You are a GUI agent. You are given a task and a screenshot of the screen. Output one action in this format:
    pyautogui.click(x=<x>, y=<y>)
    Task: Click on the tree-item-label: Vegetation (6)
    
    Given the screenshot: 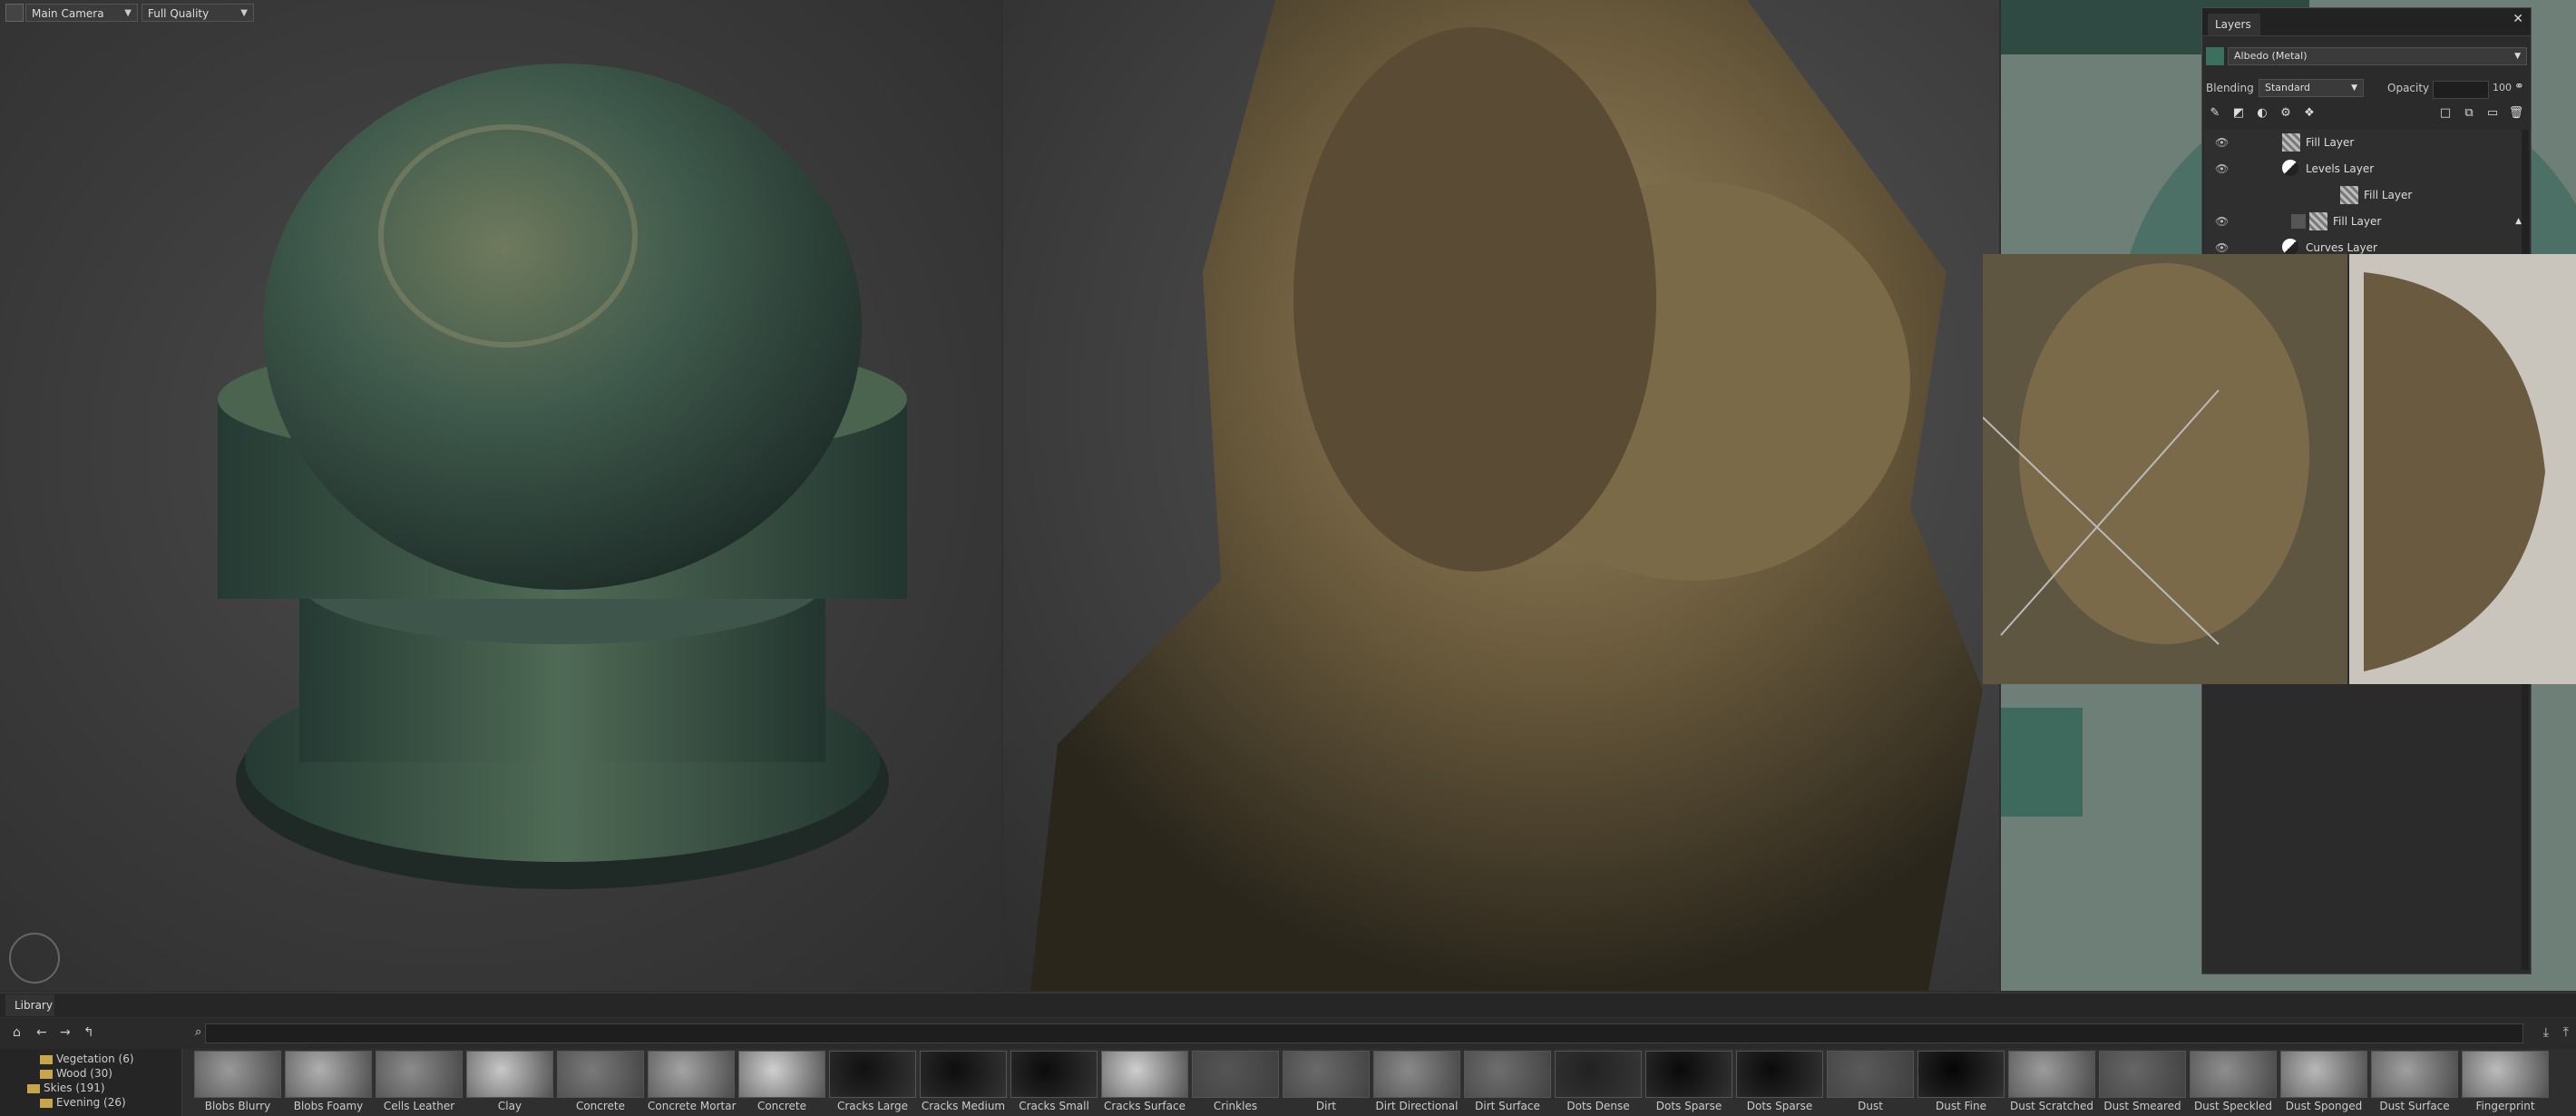 What is the action you would take?
    pyautogui.click(x=95, y=1058)
    